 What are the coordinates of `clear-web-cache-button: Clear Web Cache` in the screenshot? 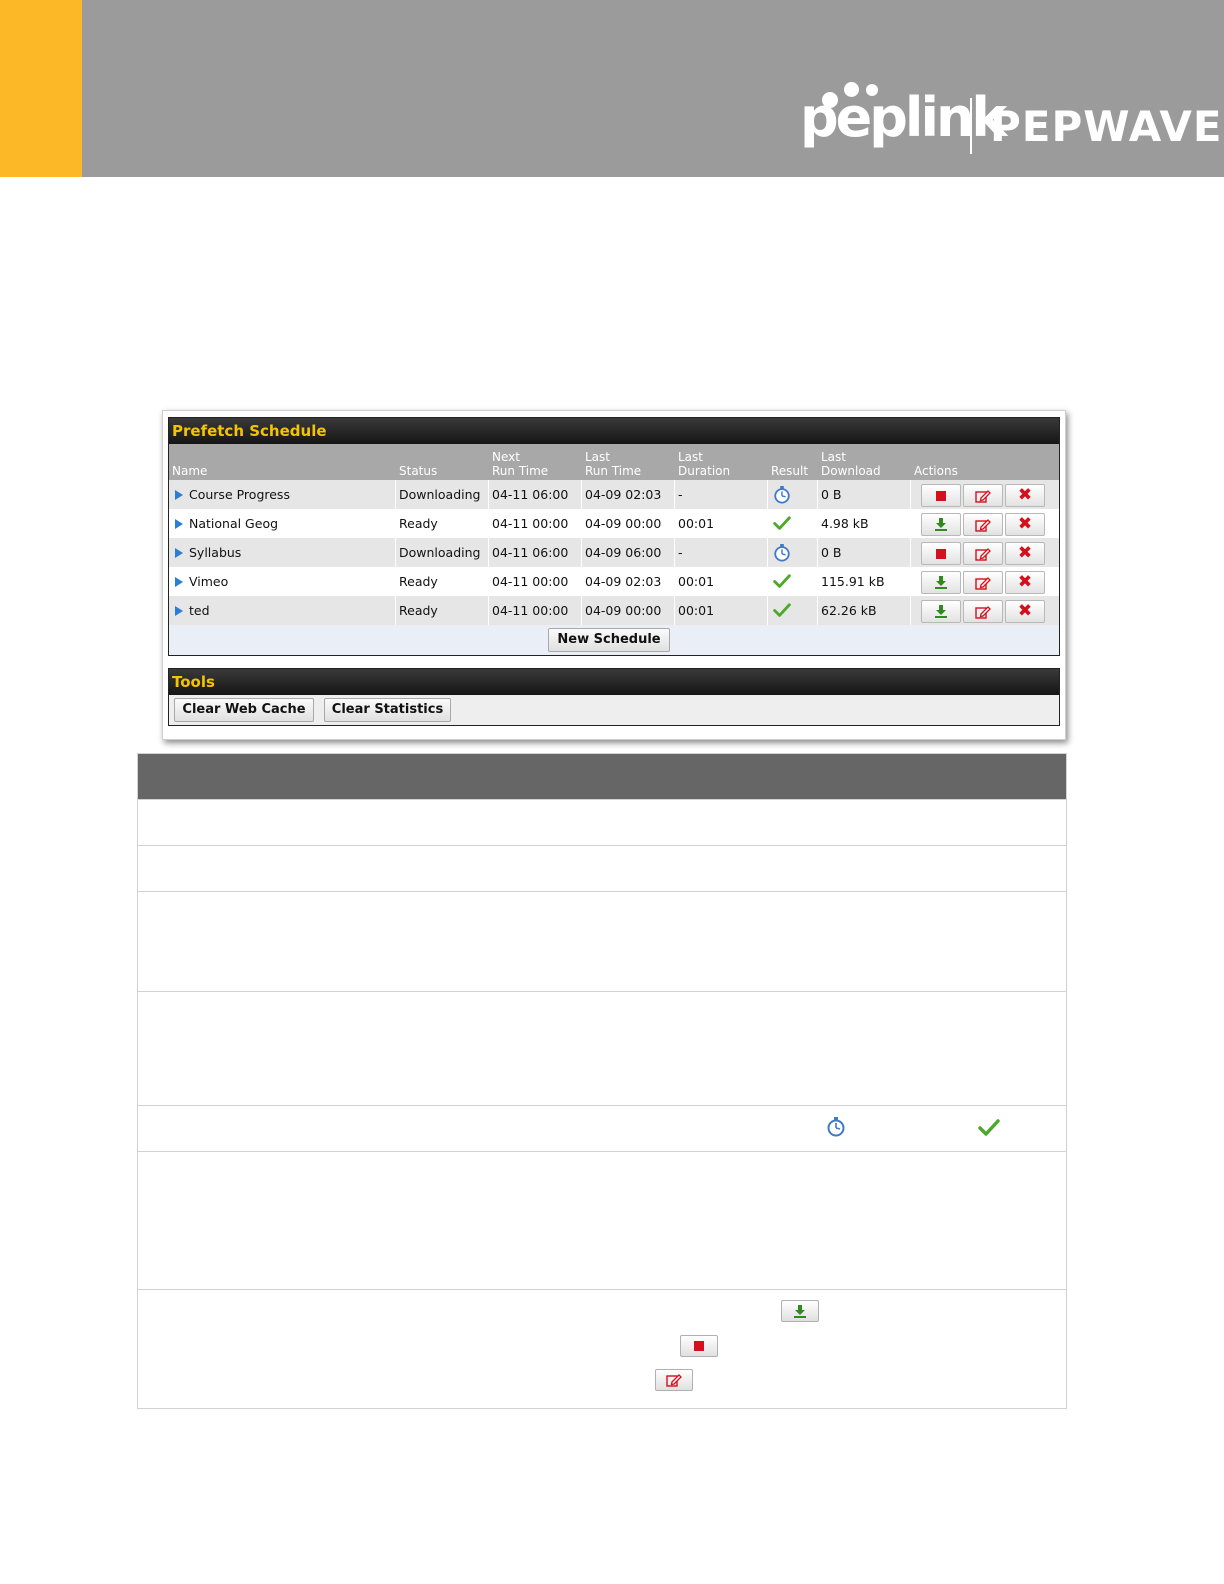 It's located at (244, 710).